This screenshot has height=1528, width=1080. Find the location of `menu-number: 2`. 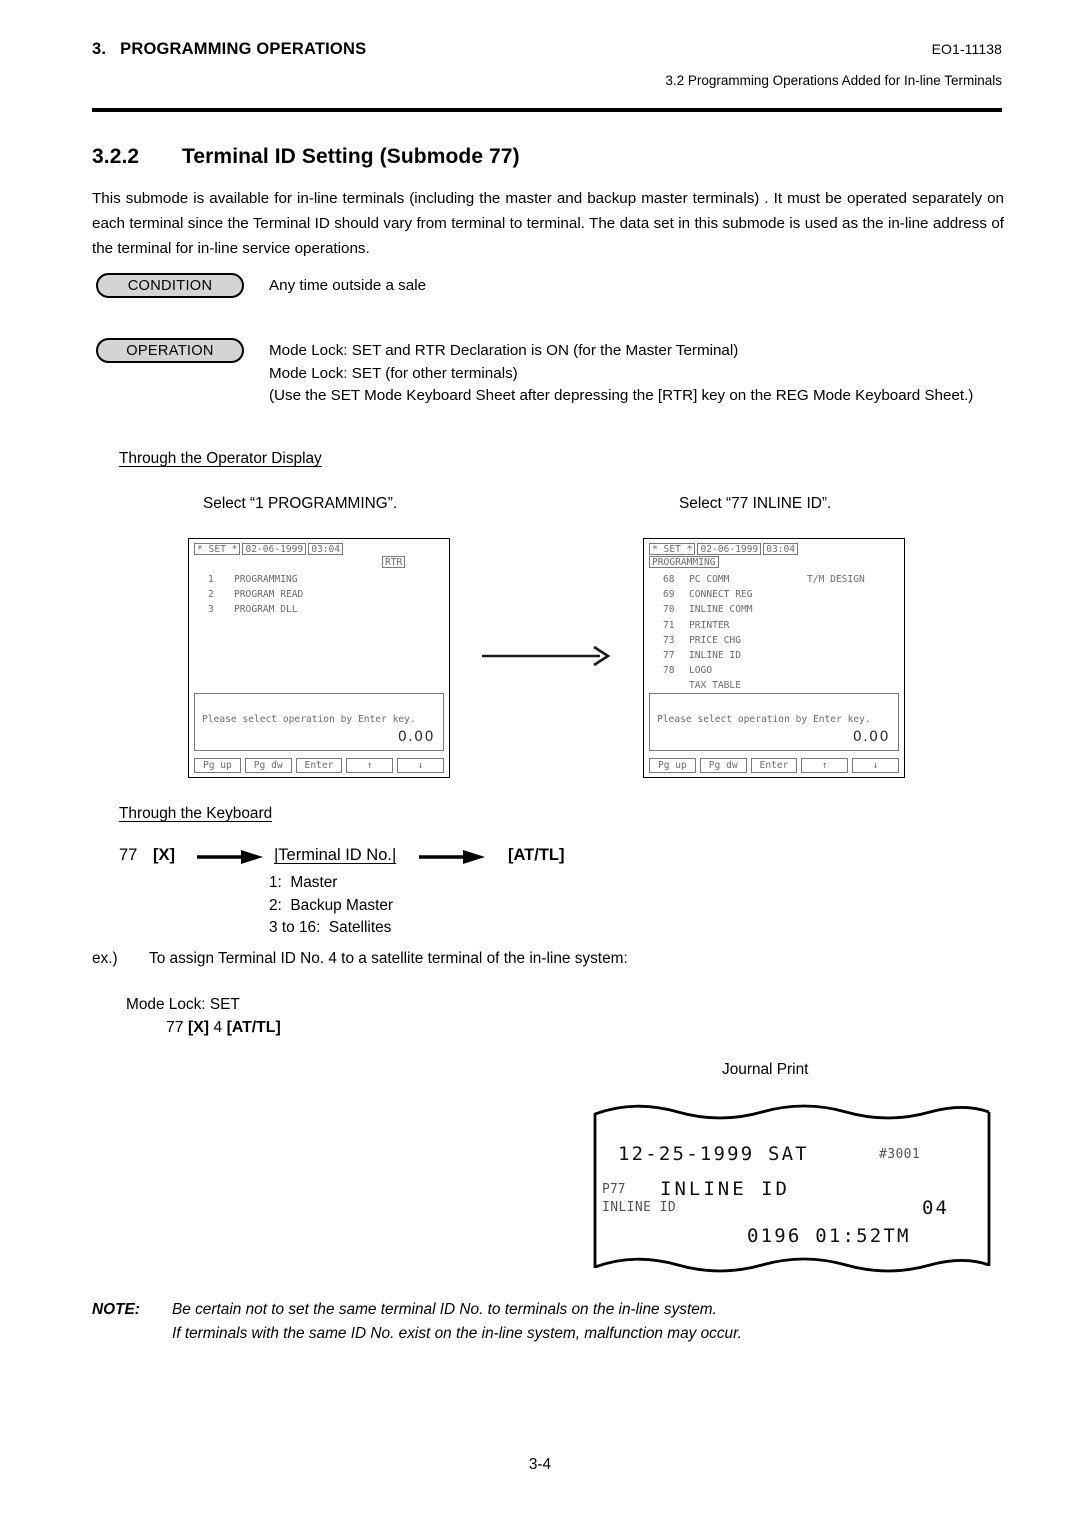

menu-number: 2 is located at coordinates (211, 595).